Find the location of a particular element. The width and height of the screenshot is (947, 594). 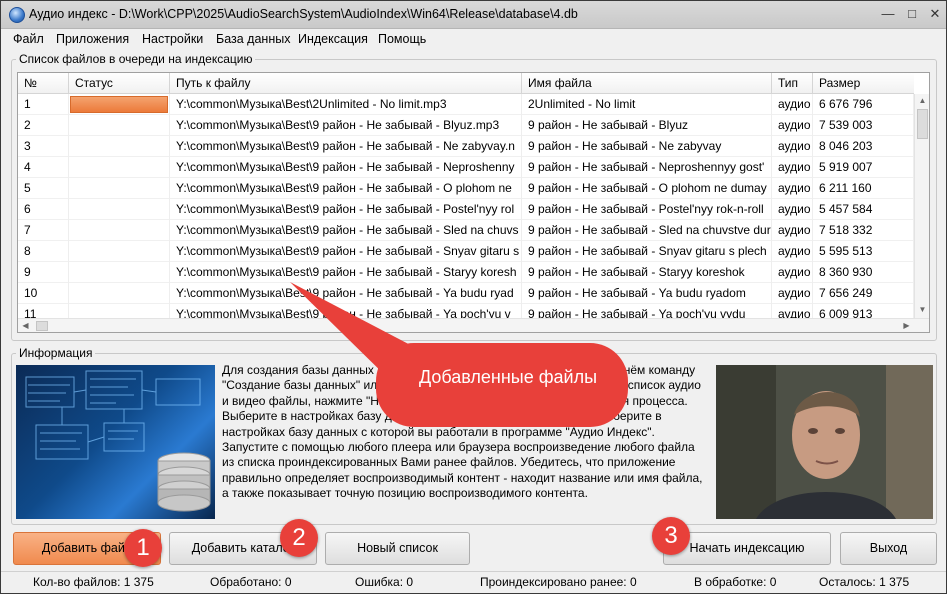

cell-size: 8 046 203 is located at coordinates (863, 146).